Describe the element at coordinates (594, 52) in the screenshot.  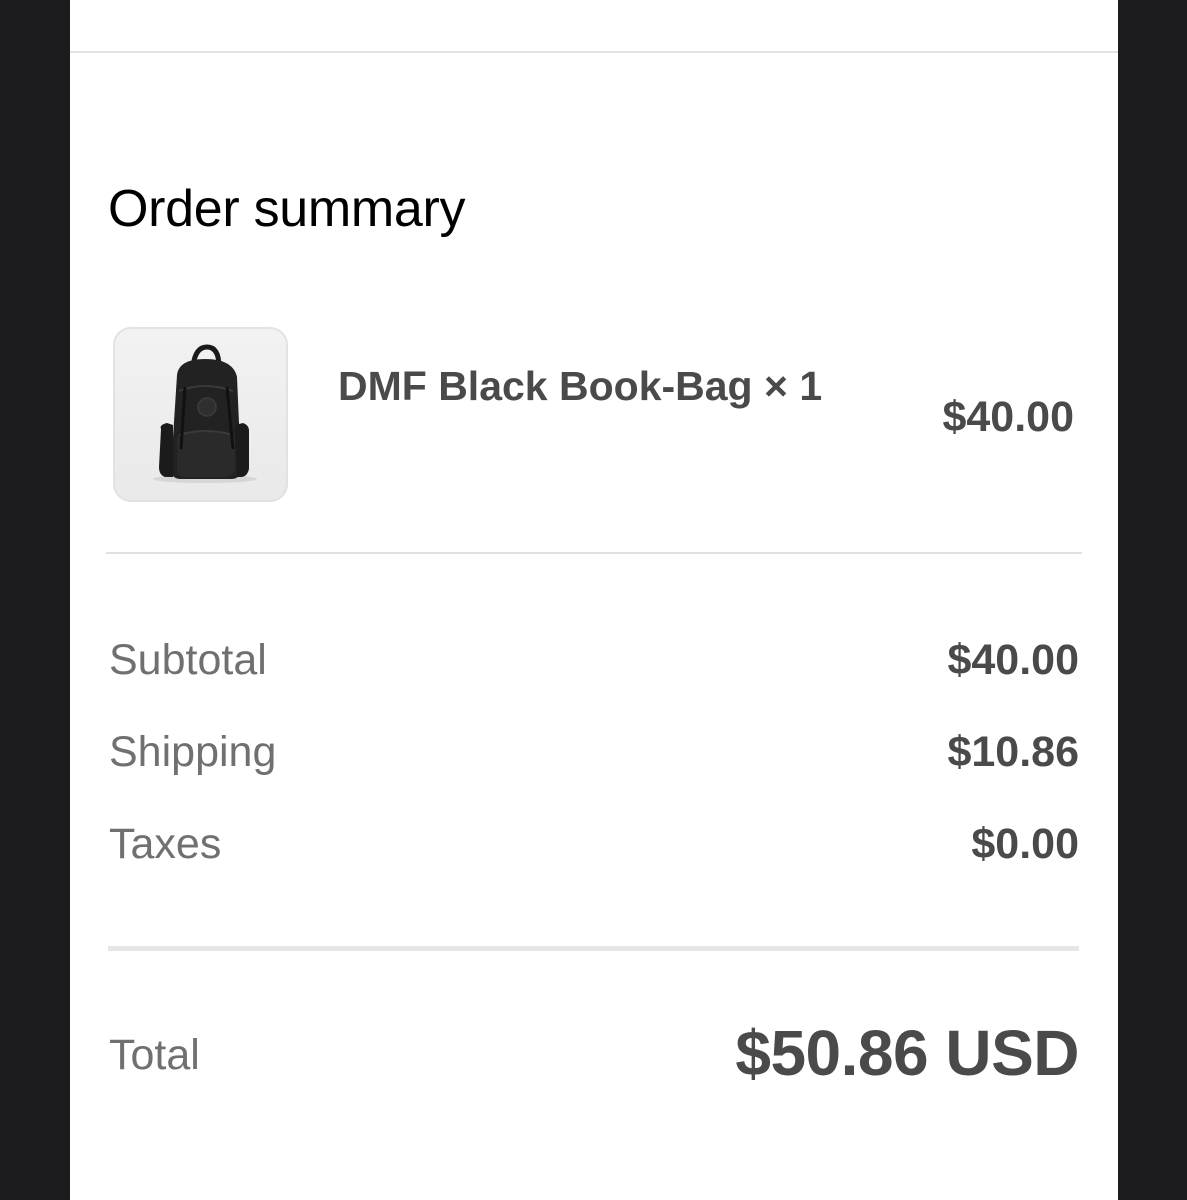
I see `top-divider` at that location.